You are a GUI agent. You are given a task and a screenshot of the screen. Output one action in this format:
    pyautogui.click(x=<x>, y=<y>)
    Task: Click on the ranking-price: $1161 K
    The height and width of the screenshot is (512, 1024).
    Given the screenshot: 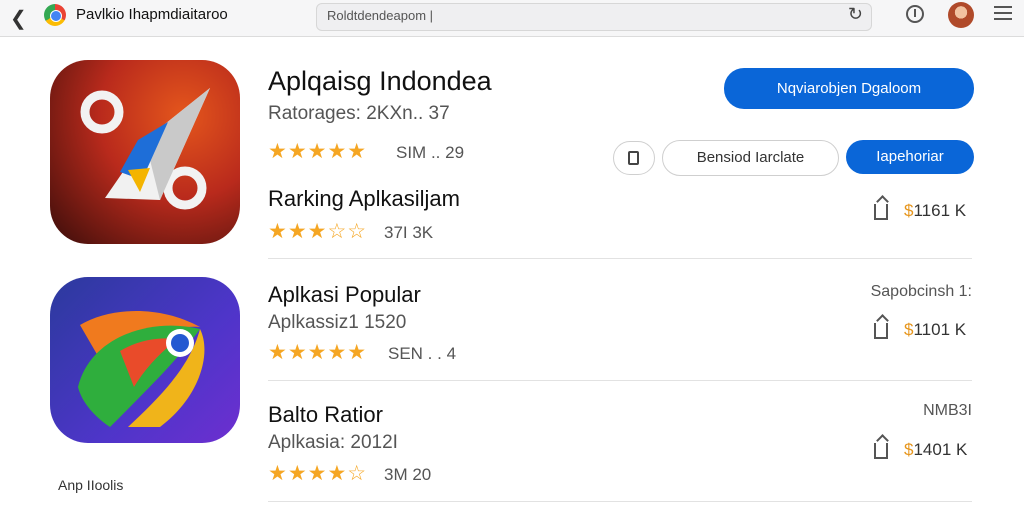 What is the action you would take?
    pyautogui.click(x=935, y=211)
    